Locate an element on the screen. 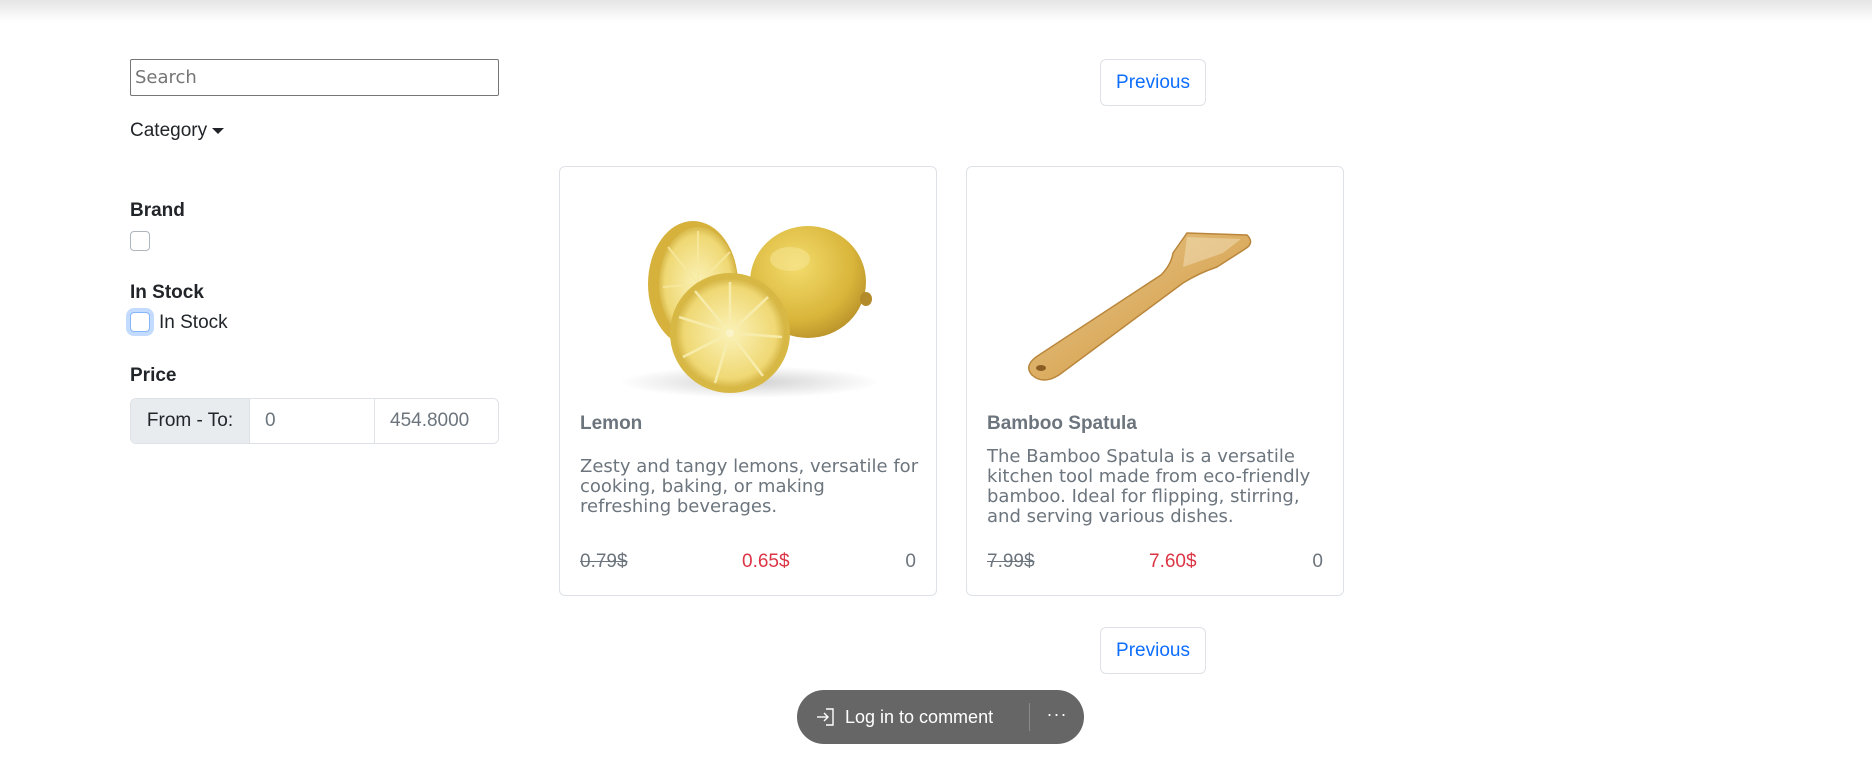 This screenshot has height=780, width=1872. product-title: Bamboo Spatula is located at coordinates (1062, 424).